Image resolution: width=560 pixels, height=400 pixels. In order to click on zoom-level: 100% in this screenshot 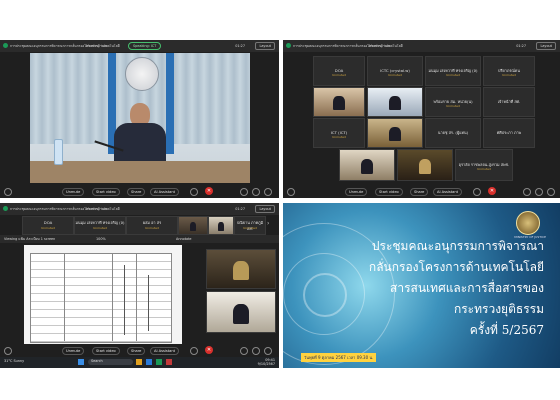, I will do `click(101, 239)`.